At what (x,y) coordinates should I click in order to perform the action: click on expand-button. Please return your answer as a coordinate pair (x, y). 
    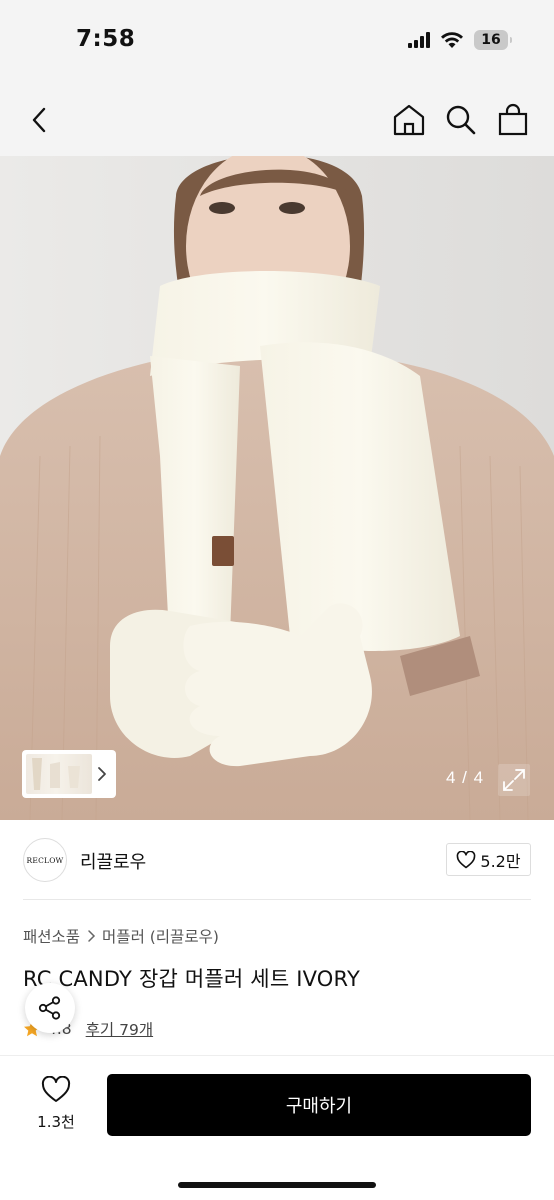
    Looking at the image, I should click on (514, 780).